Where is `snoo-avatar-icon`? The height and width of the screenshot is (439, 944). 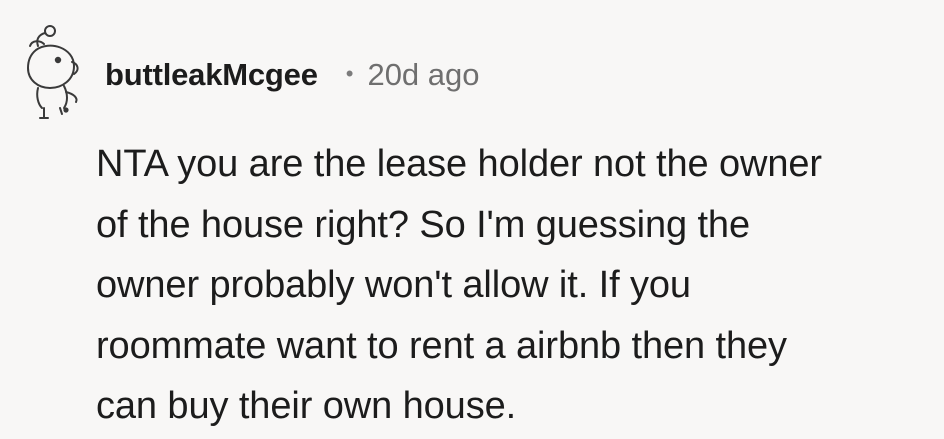
snoo-avatar-icon is located at coordinates (50, 71).